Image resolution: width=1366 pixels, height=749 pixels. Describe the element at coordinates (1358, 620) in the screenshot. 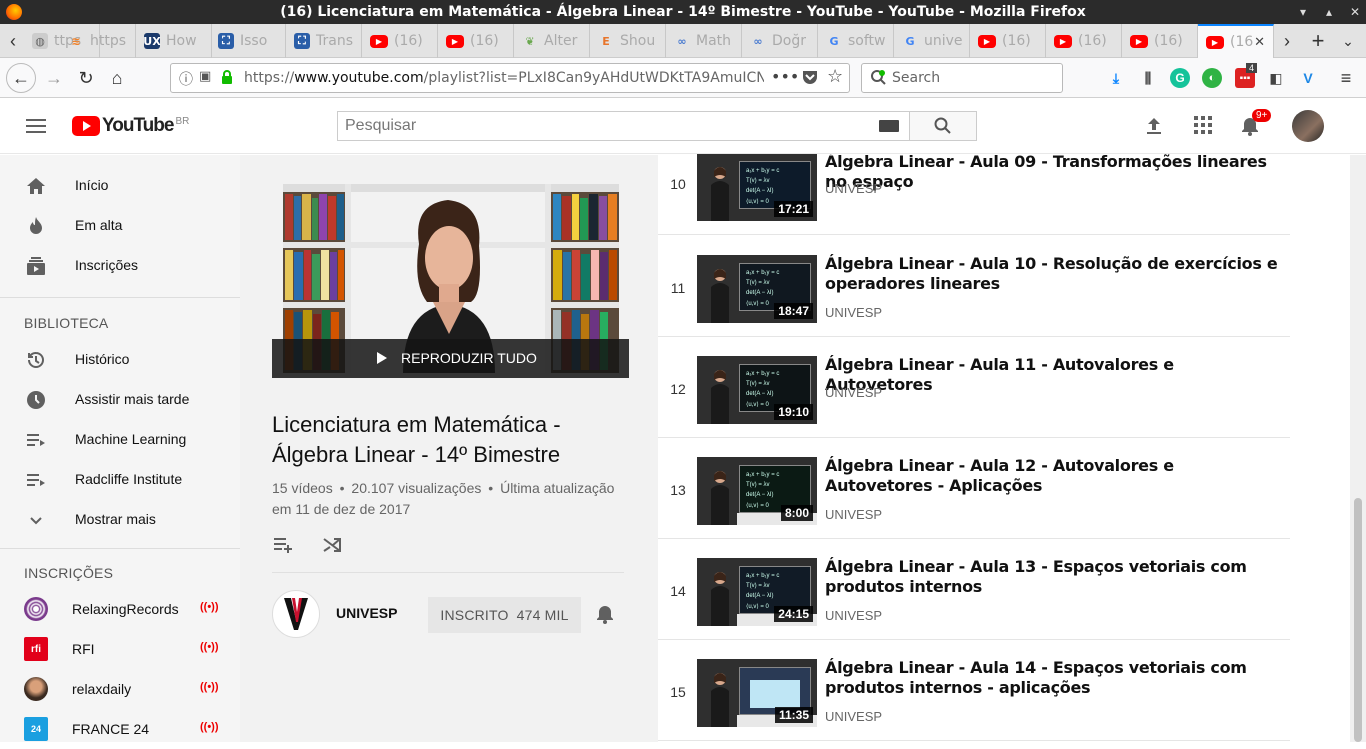

I see `scrollbar-thumb` at that location.